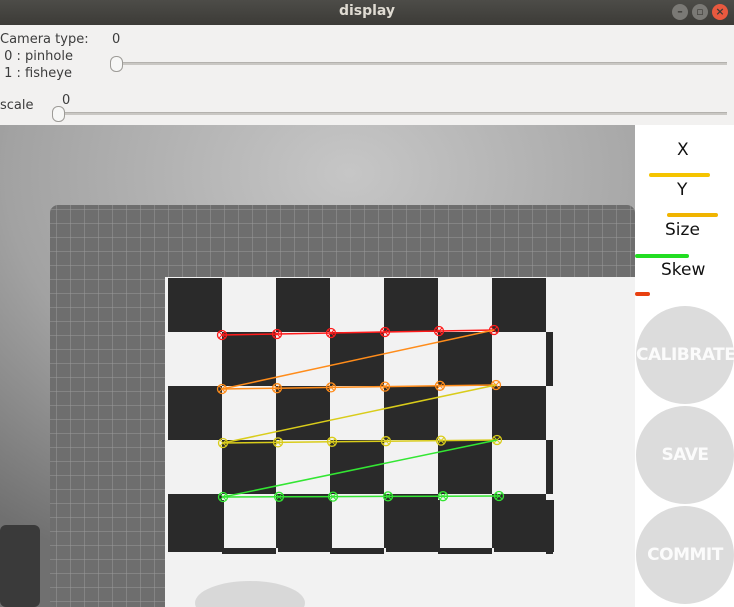  I want to click on calibrate-button: CALIBRATE, so click(685, 355).